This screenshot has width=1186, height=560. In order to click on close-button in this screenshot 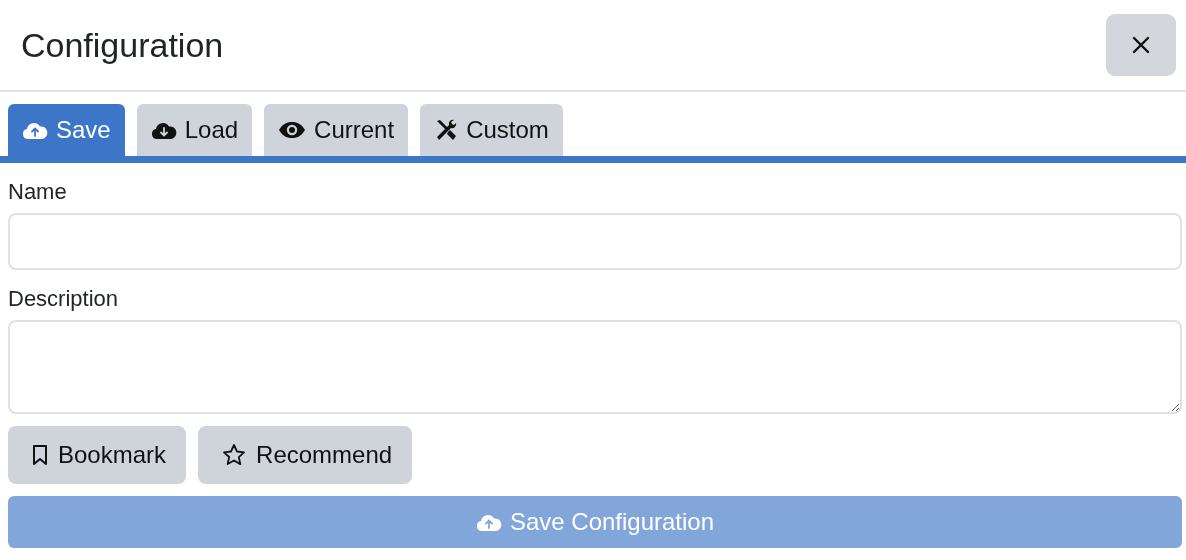, I will do `click(1141, 45)`.